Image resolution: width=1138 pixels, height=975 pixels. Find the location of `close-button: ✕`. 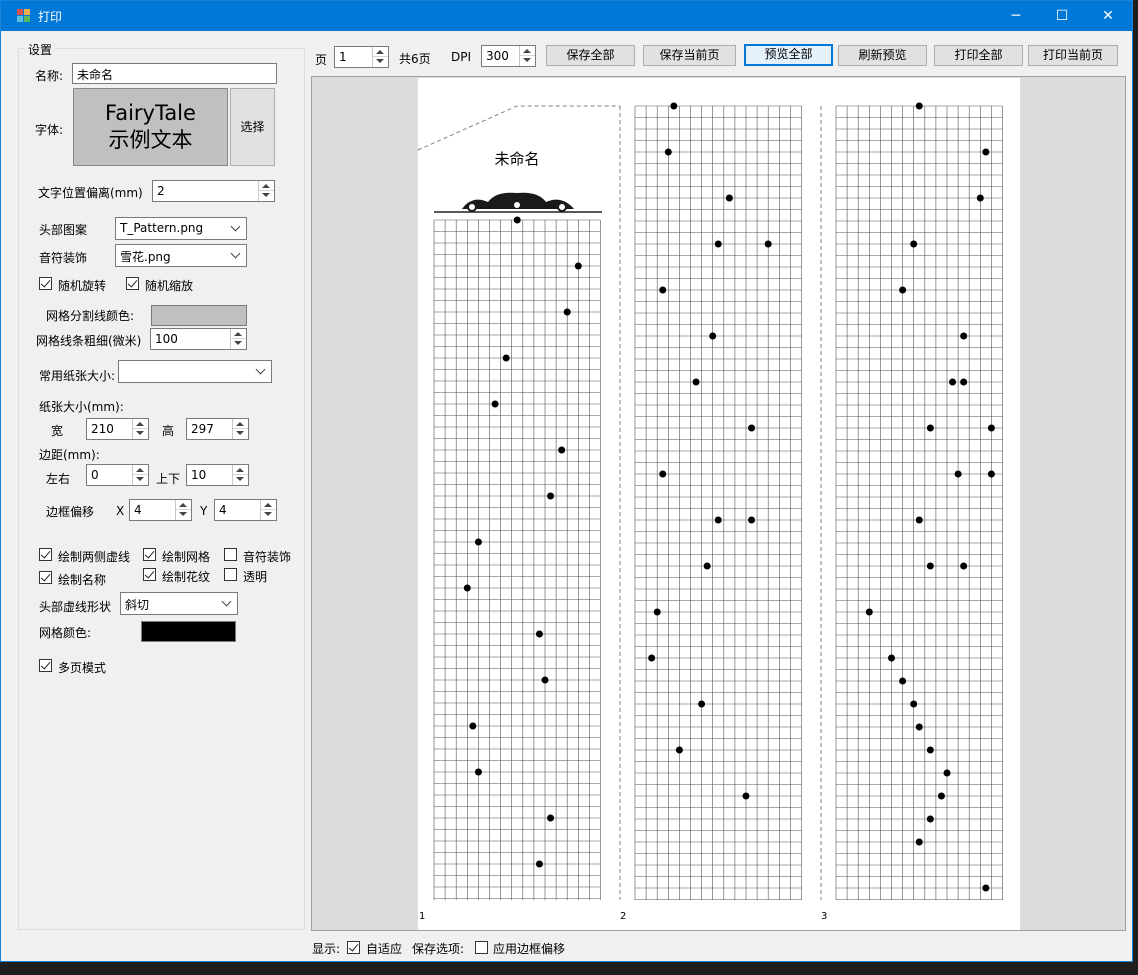

close-button: ✕ is located at coordinates (1108, 16).